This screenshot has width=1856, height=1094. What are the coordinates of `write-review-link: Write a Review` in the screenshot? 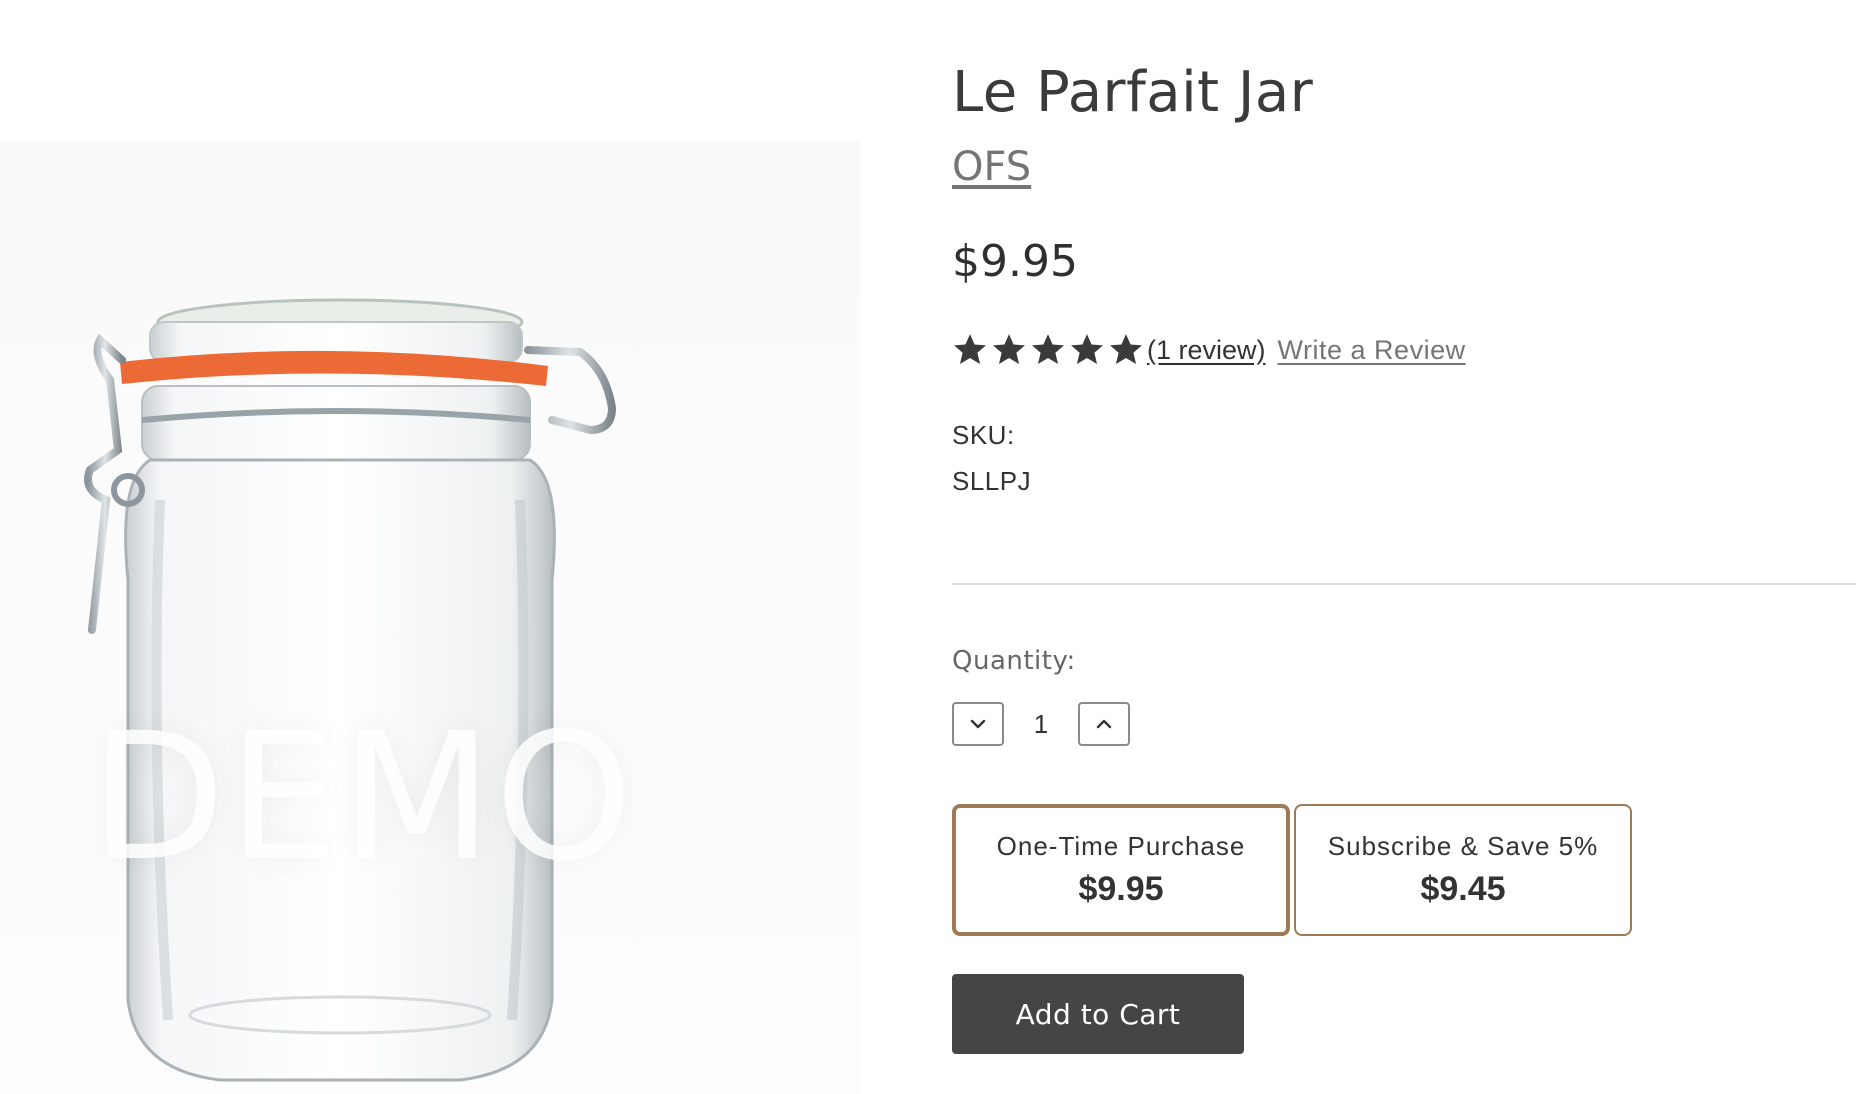 It's located at (1372, 350).